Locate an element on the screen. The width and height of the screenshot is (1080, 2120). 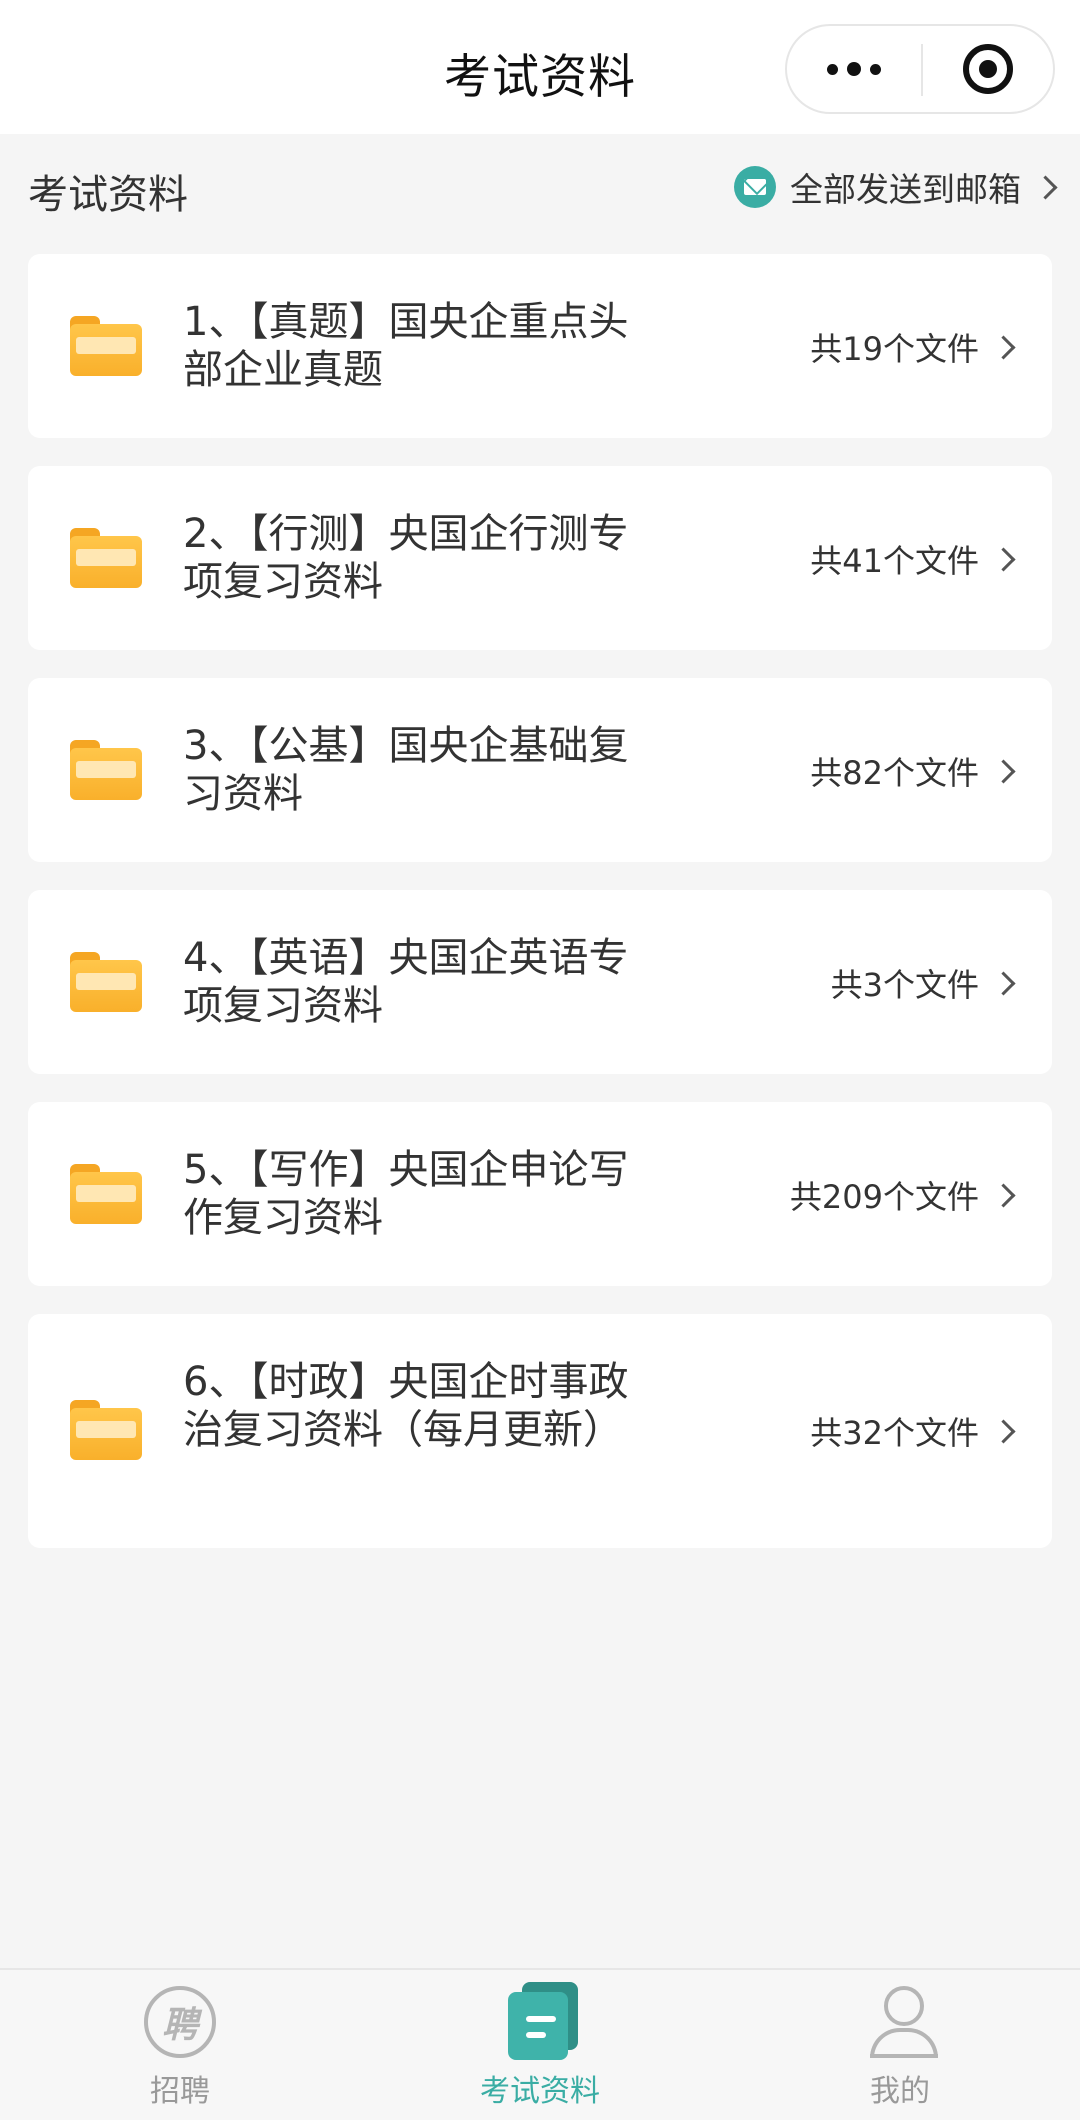
file-count-label: 共209个文件 is located at coordinates (884, 1197).